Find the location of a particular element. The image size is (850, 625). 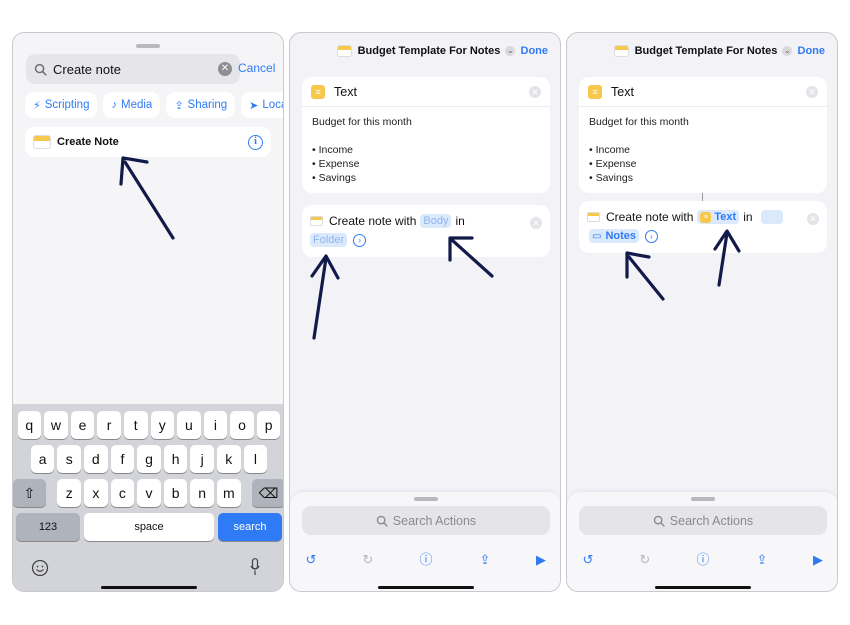

key-t: t is located at coordinates (135, 425).